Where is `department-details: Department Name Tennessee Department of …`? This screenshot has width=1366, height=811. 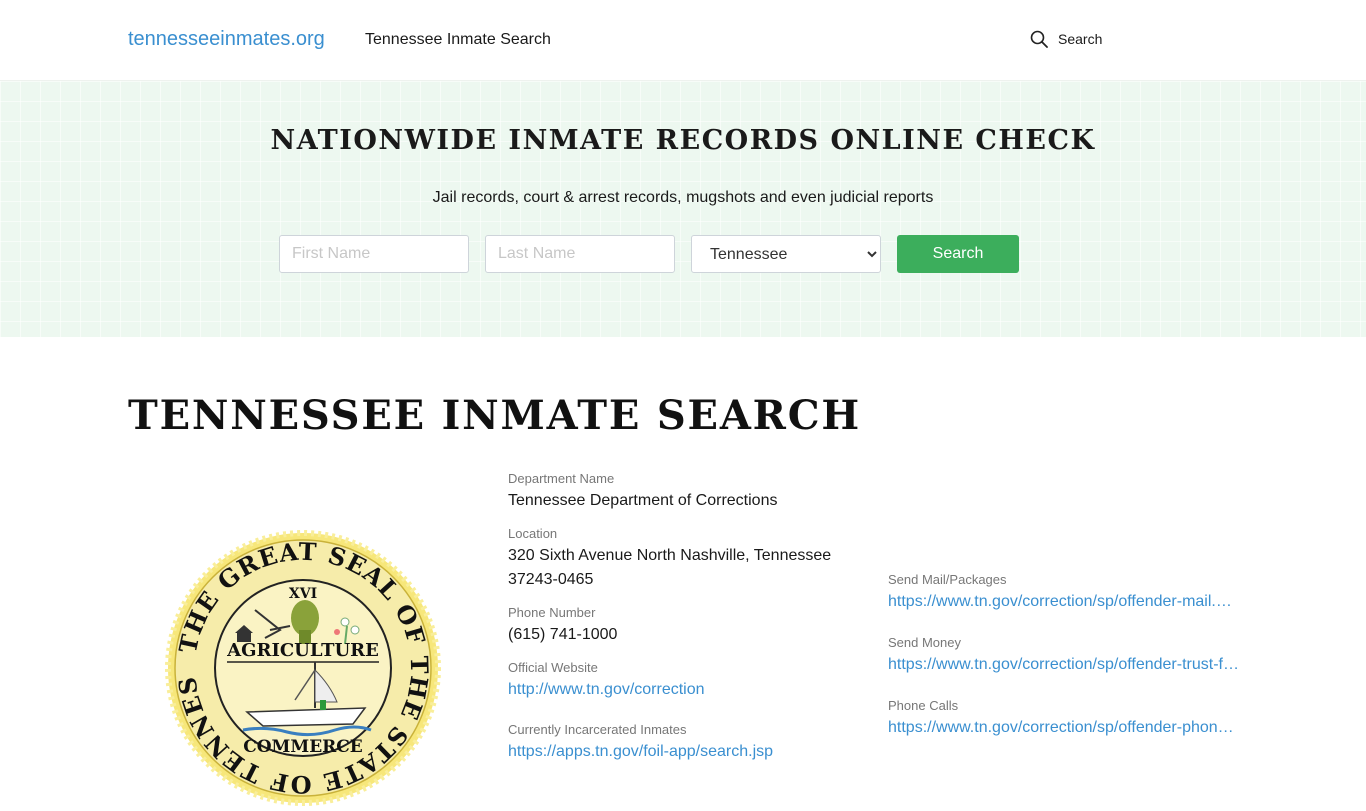
department-details: Department Name Tennessee Department of … is located at coordinates (678, 617).